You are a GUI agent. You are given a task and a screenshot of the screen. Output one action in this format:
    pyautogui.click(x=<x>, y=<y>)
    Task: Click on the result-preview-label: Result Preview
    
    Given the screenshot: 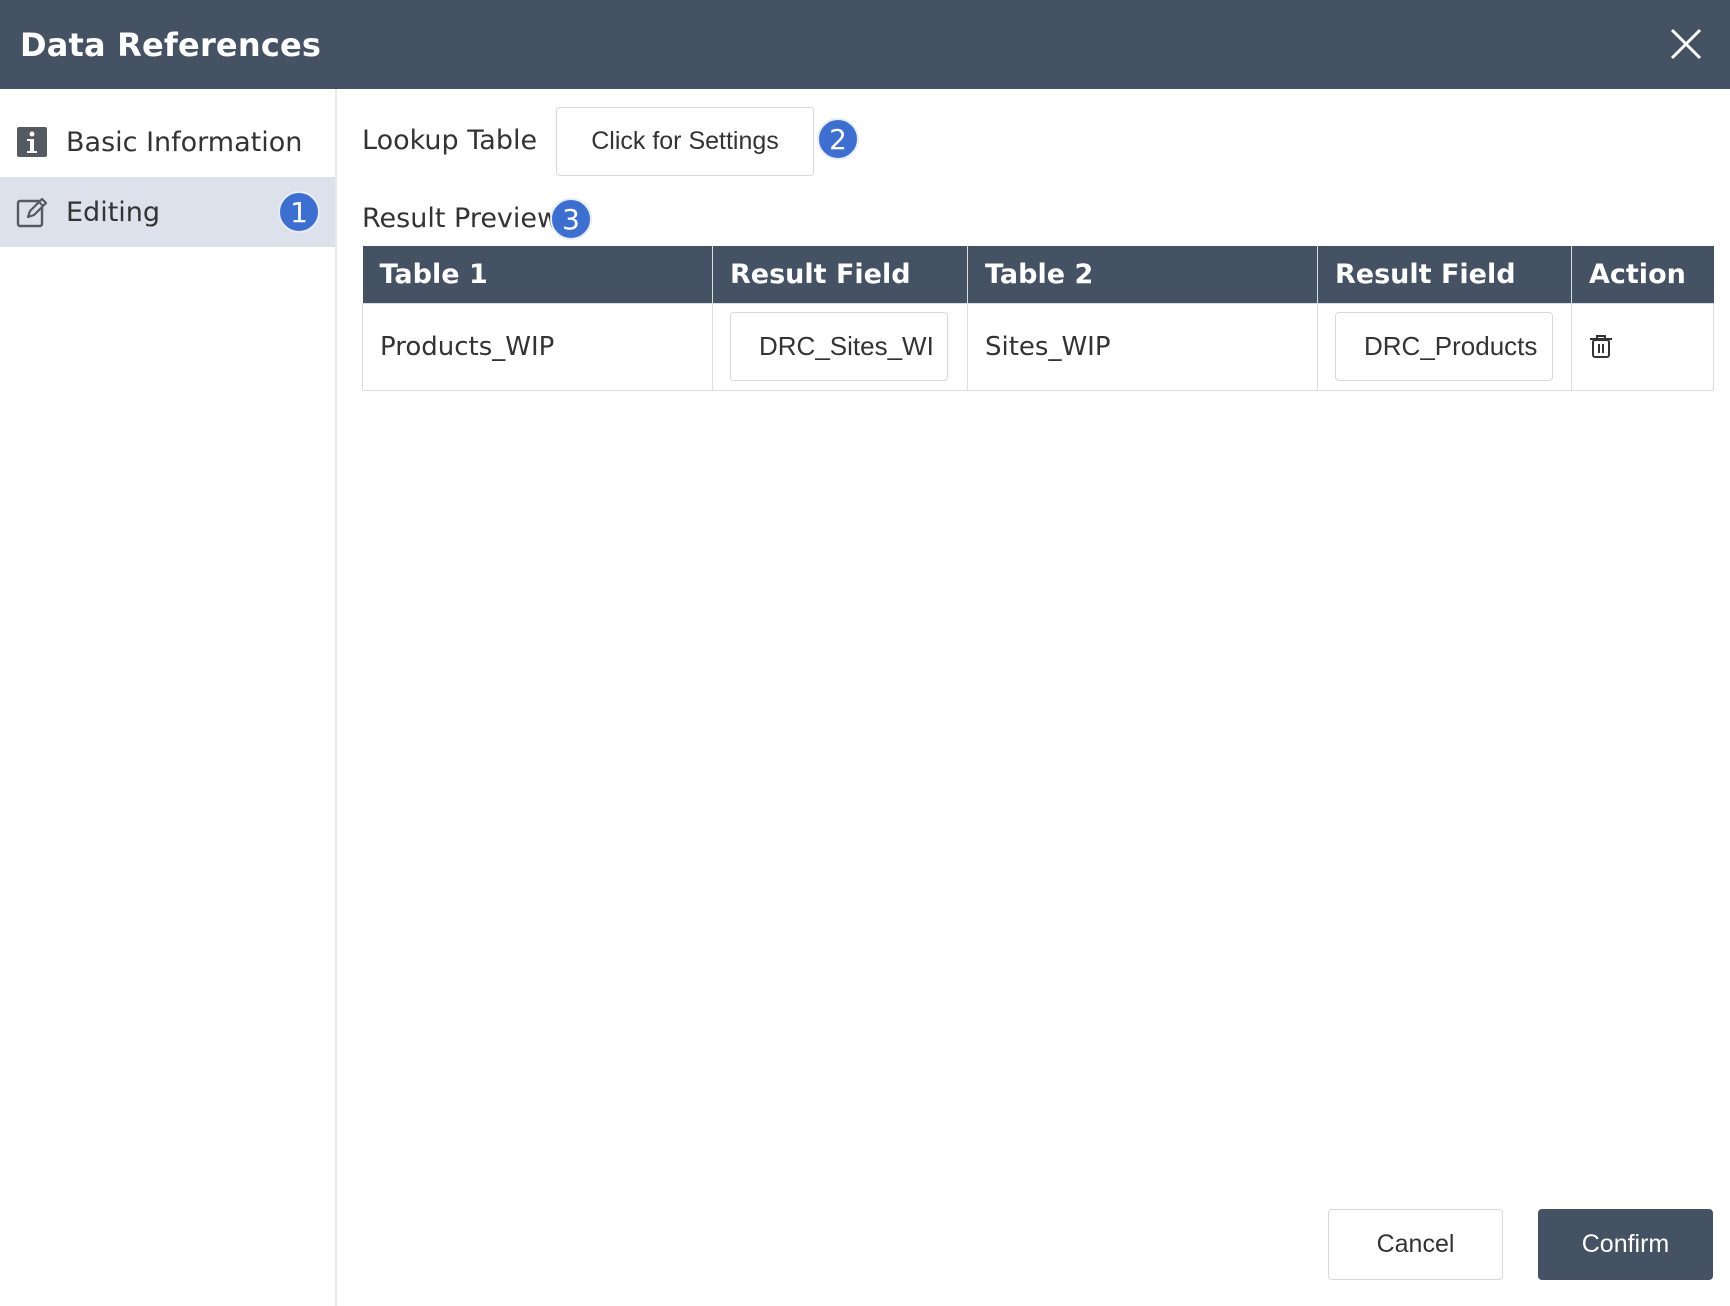 What is the action you would take?
    pyautogui.click(x=461, y=218)
    